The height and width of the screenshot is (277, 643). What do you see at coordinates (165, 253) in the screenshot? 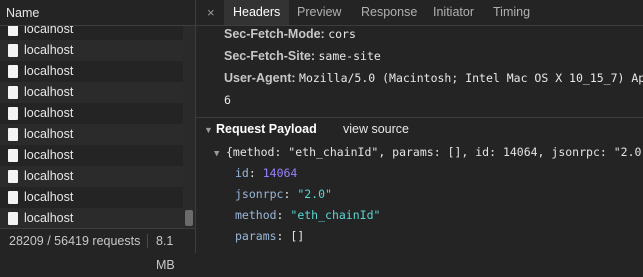
I see `transferred-size: 8.1 MB` at bounding box center [165, 253].